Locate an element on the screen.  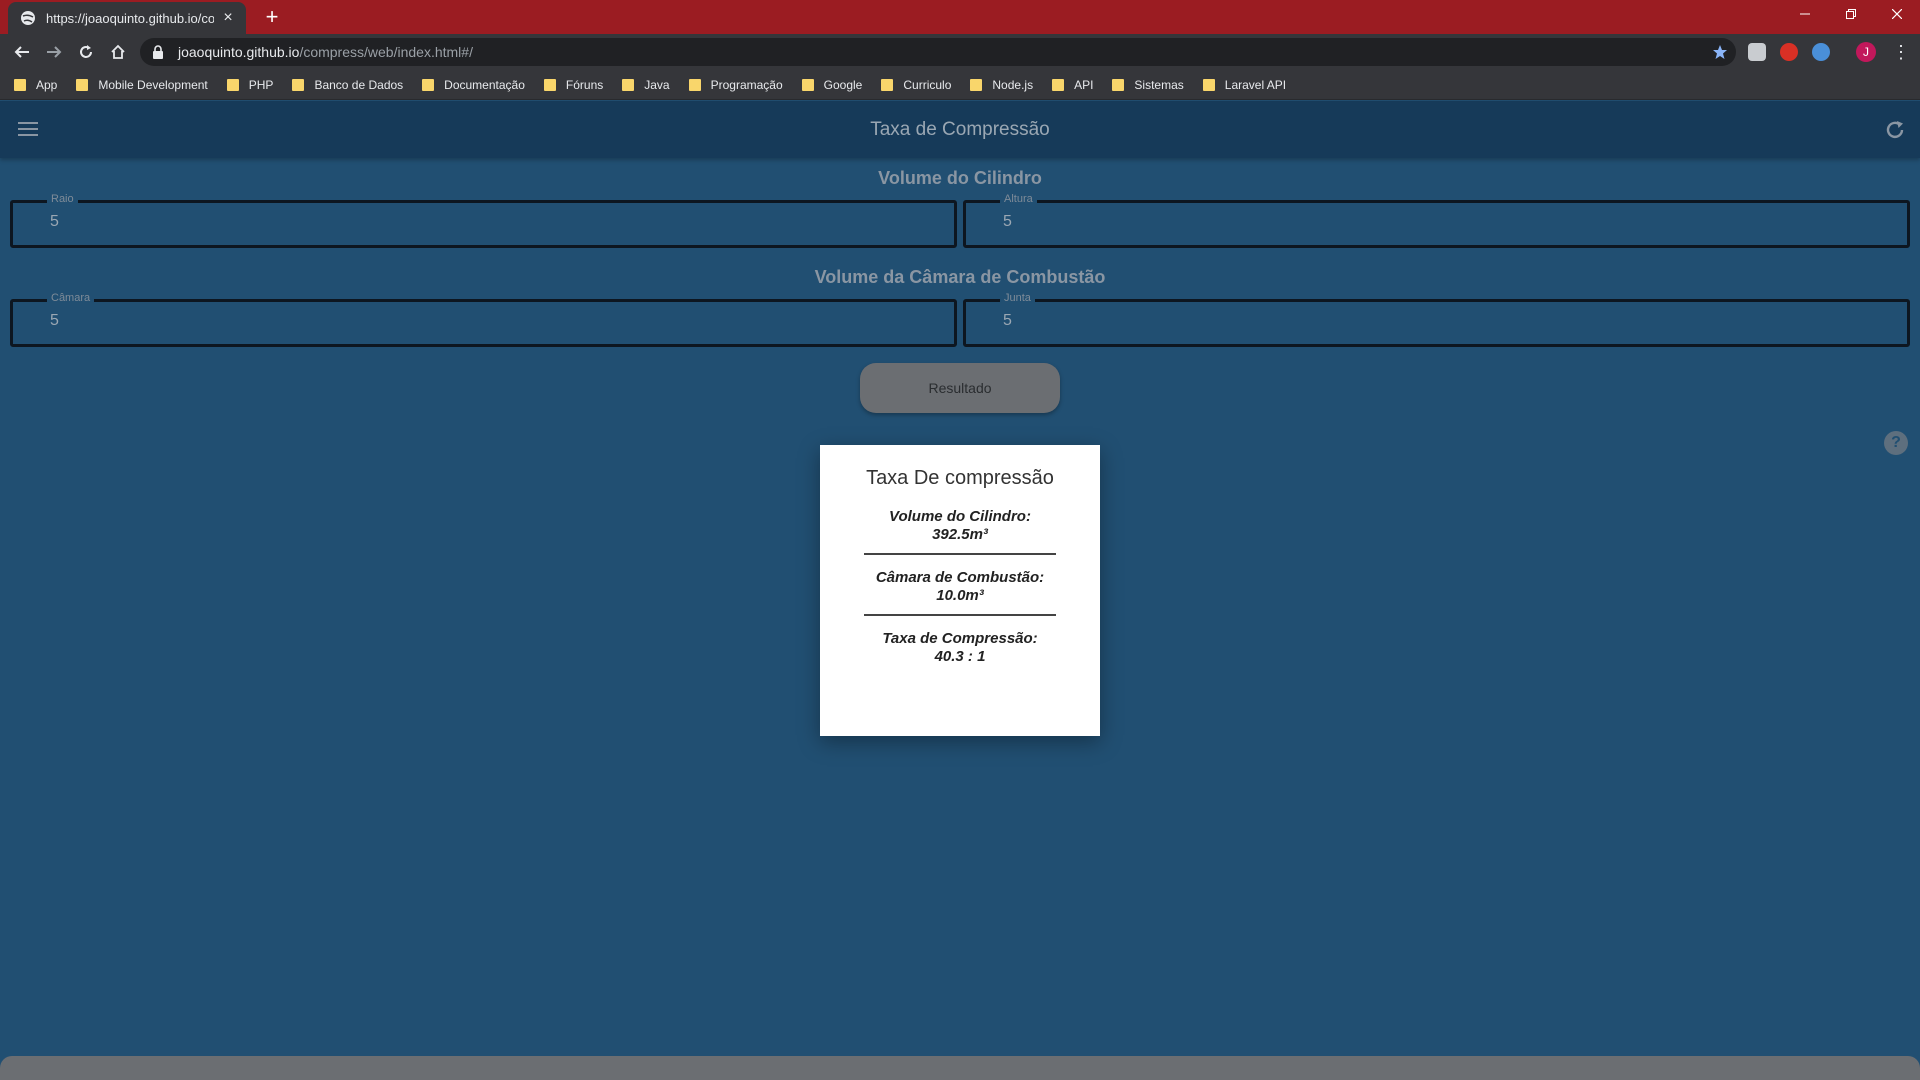
bookmark-item: Programação is located at coordinates (735, 85).